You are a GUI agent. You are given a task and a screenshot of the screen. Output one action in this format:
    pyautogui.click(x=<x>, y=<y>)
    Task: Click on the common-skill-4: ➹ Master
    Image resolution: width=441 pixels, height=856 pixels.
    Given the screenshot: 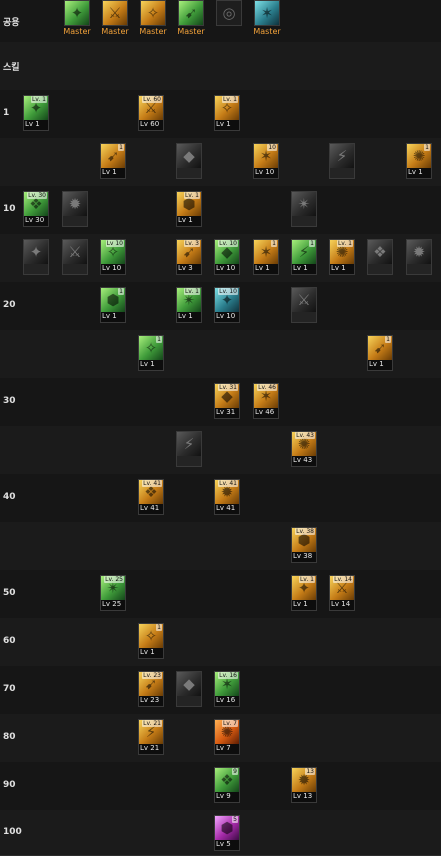 What is the action you would take?
    pyautogui.click(x=191, y=20)
    